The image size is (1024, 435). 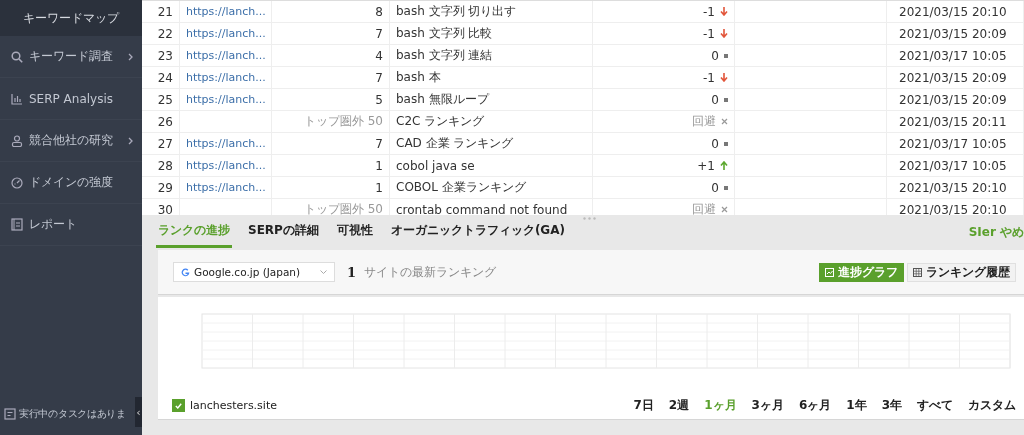 What do you see at coordinates (440, 121) in the screenshot?
I see `keyword-text: C2C ランキング` at bounding box center [440, 121].